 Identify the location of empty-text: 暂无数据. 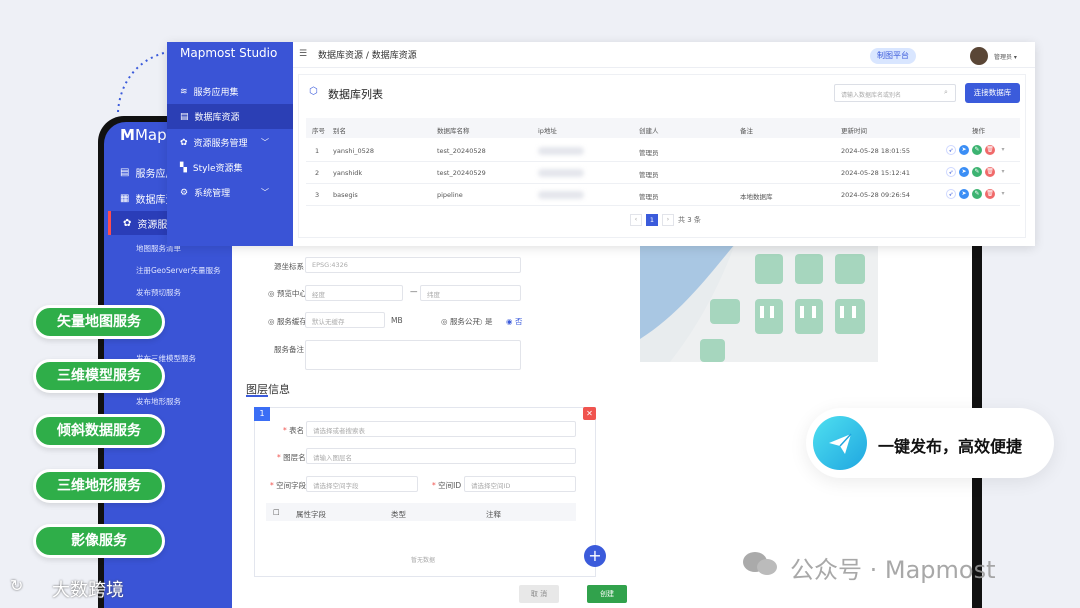
(423, 560).